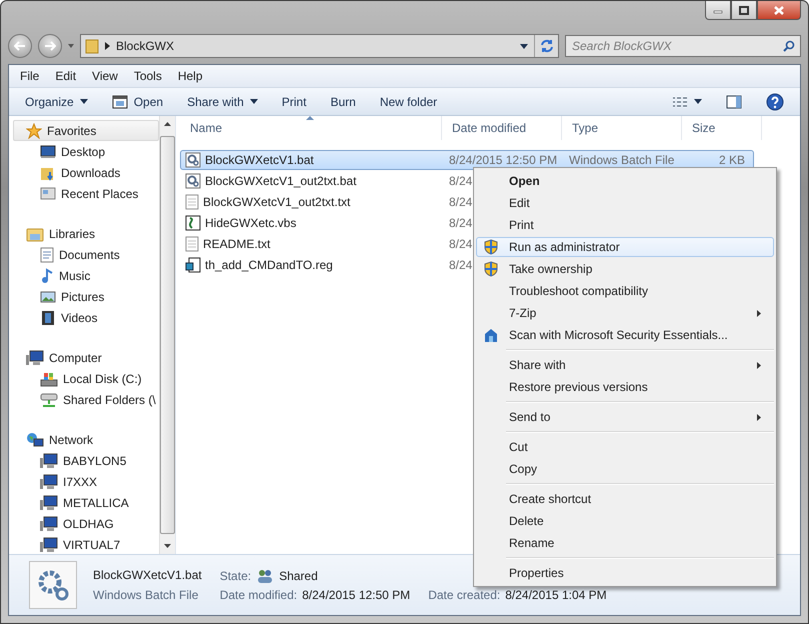  What do you see at coordinates (105, 76) in the screenshot?
I see `menu-item: View` at bounding box center [105, 76].